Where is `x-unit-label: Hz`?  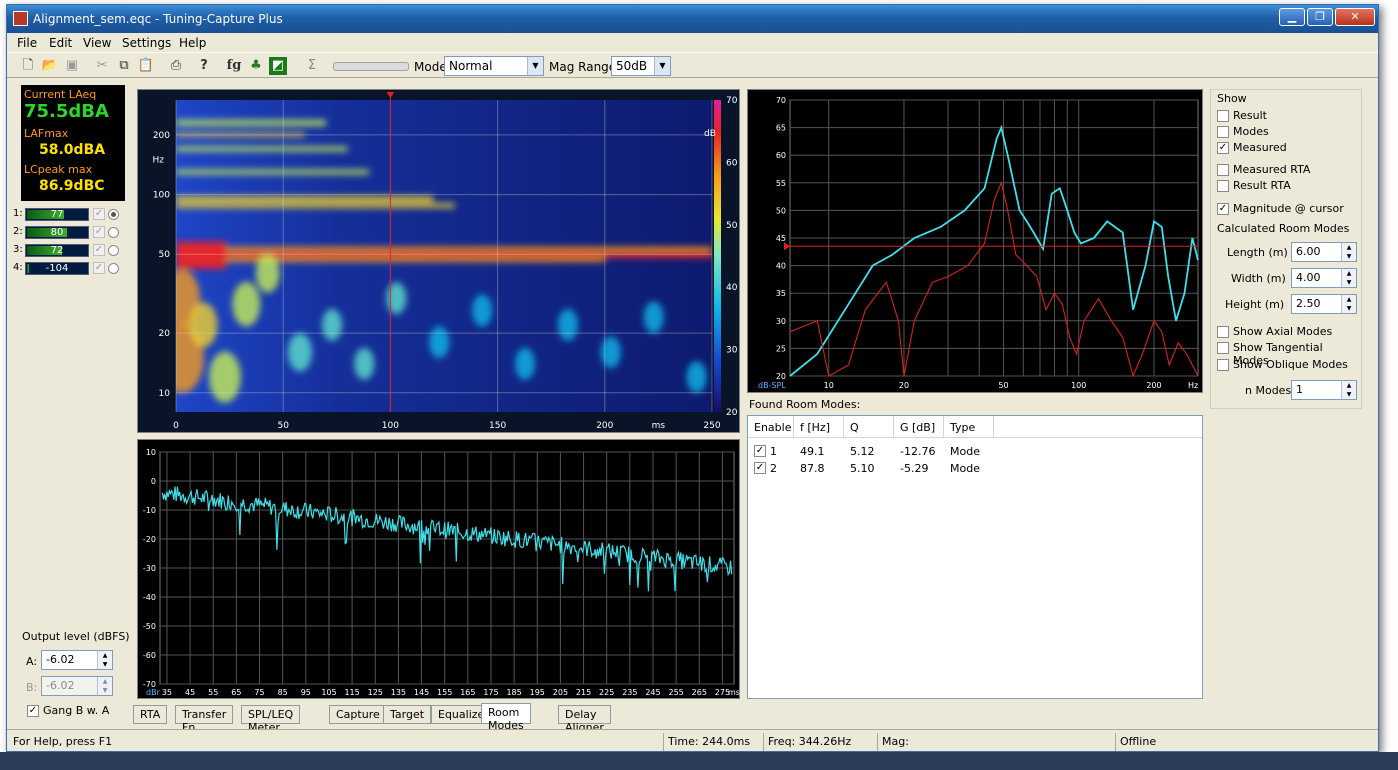
x-unit-label: Hz is located at coordinates (1193, 385).